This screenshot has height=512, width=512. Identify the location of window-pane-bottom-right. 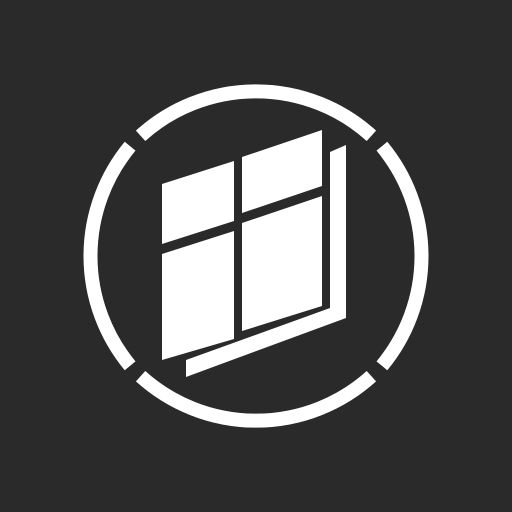
(282, 263).